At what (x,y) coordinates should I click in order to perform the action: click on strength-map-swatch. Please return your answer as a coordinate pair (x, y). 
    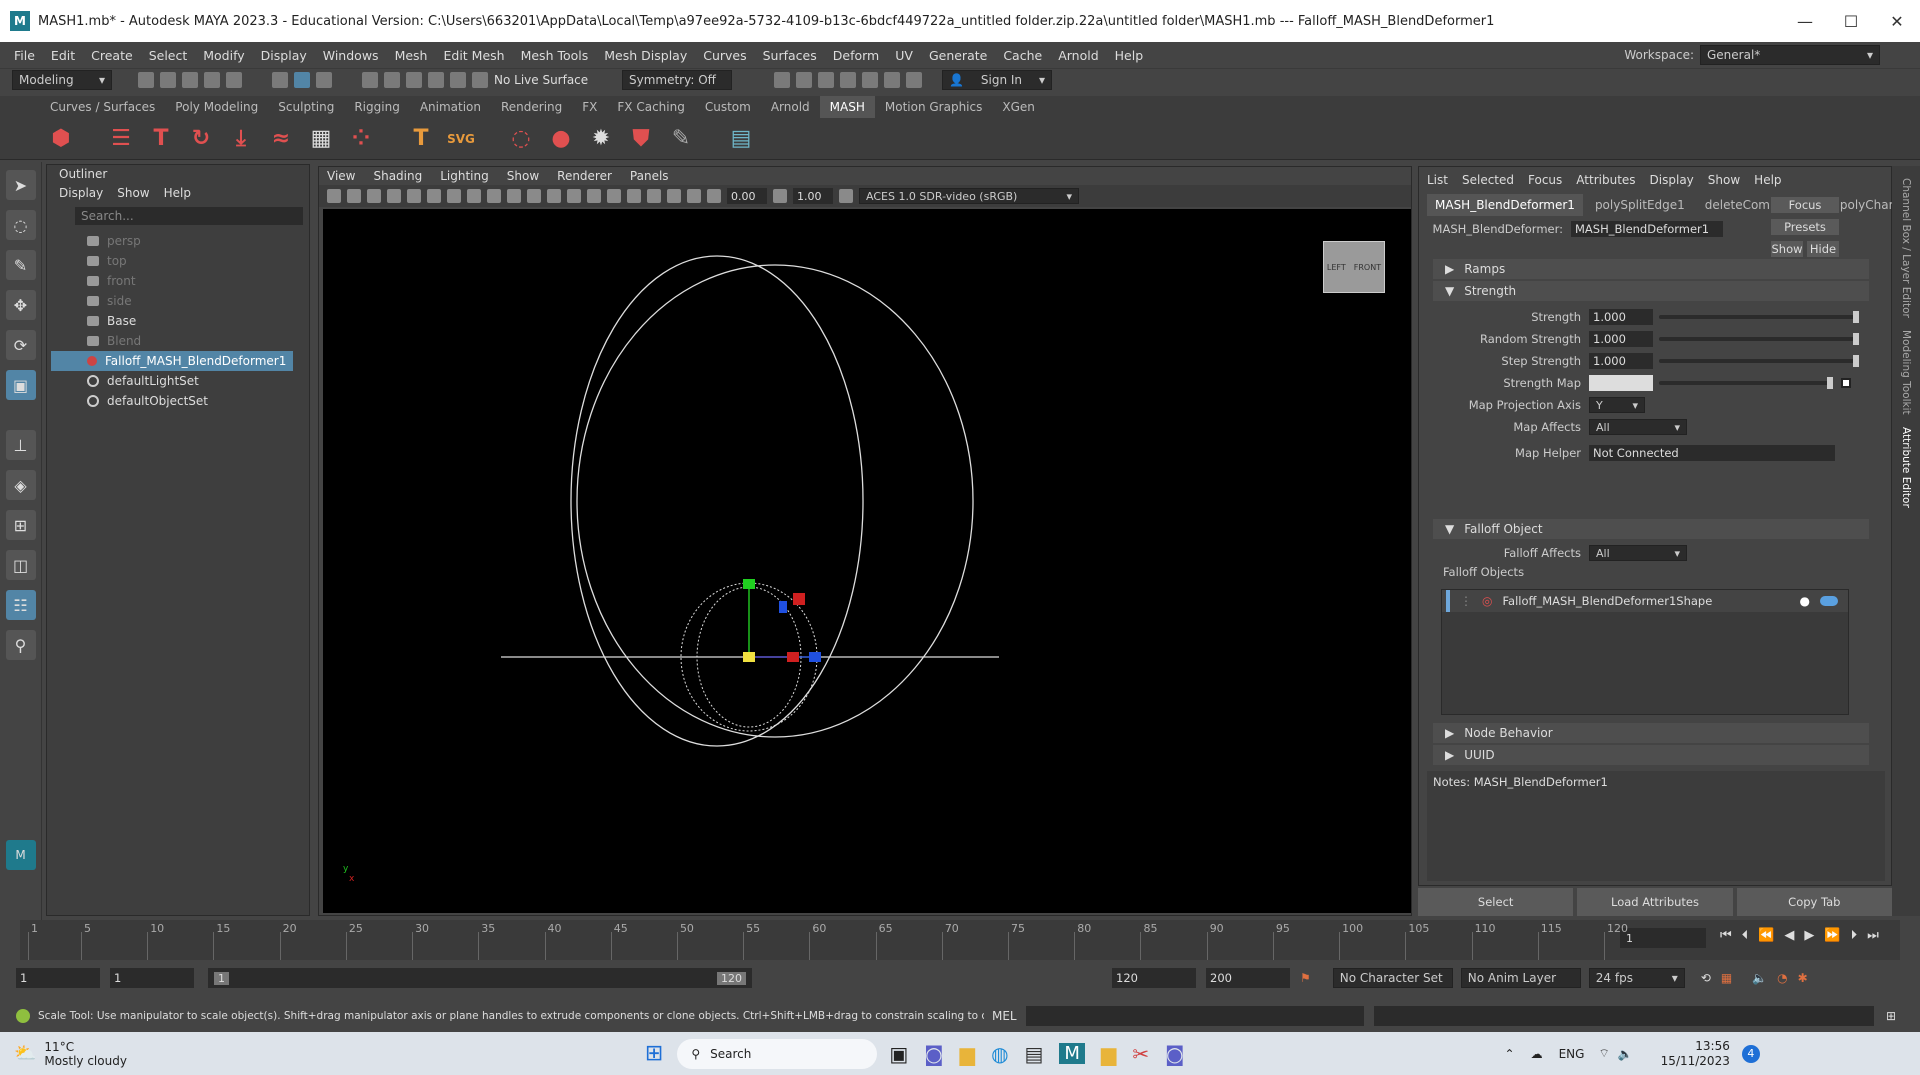
    Looking at the image, I should click on (1621, 383).